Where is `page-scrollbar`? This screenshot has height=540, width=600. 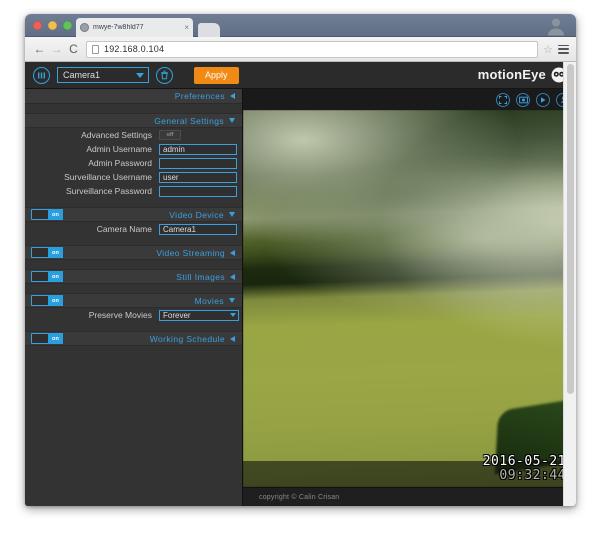 page-scrollbar is located at coordinates (569, 284).